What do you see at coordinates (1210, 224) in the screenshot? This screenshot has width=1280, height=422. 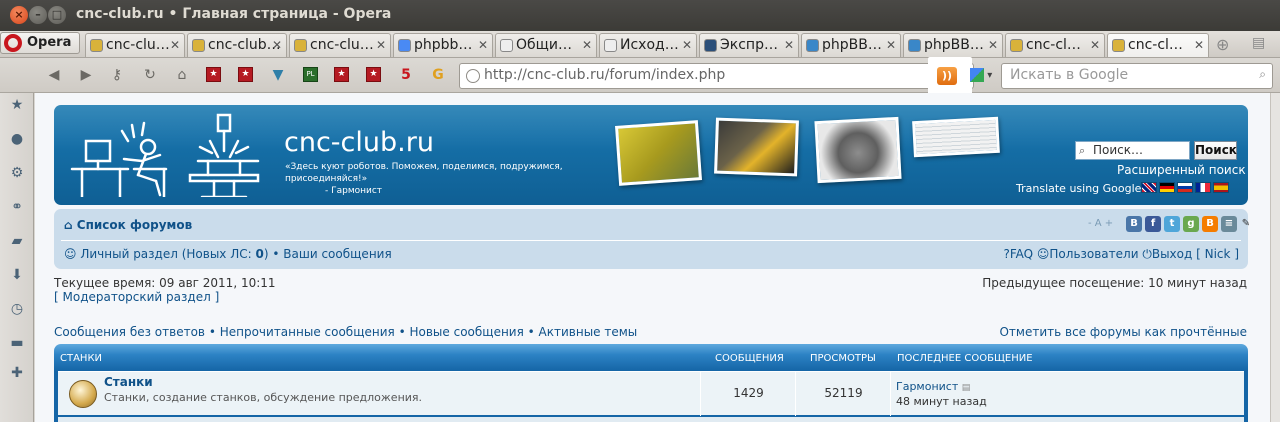 I see `blogger-icon: B` at bounding box center [1210, 224].